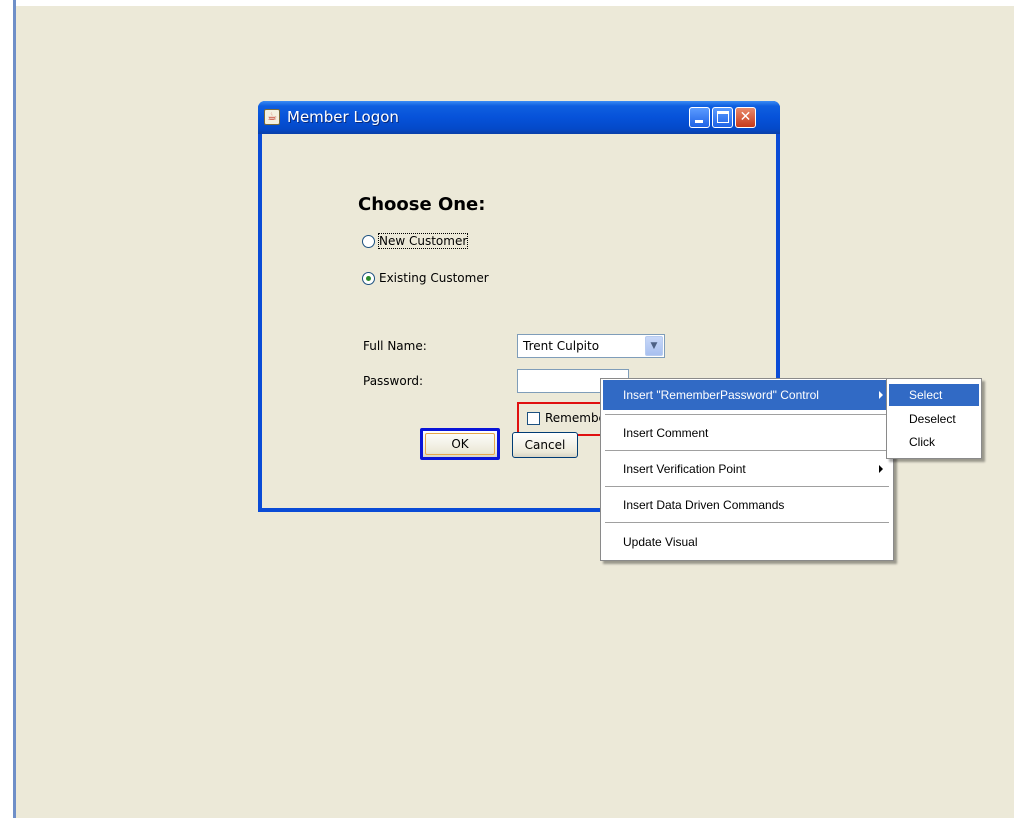 This screenshot has height=818, width=1014. Describe the element at coordinates (684, 469) in the screenshot. I see `menu-item-label: Insert Verification Point` at that location.